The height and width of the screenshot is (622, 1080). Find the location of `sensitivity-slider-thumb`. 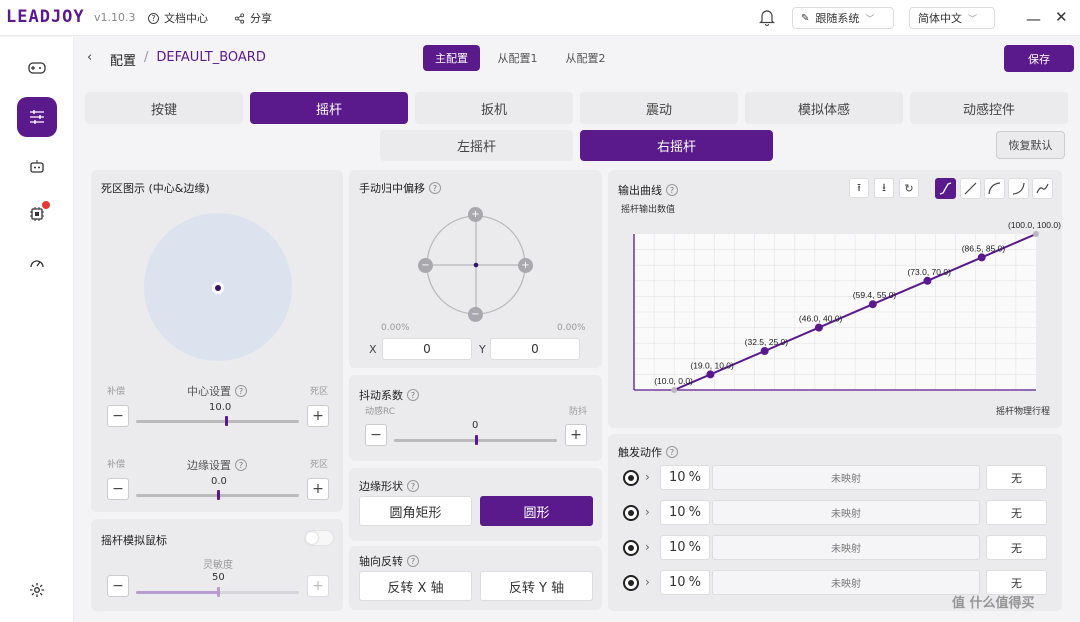

sensitivity-slider-thumb is located at coordinates (218, 592).